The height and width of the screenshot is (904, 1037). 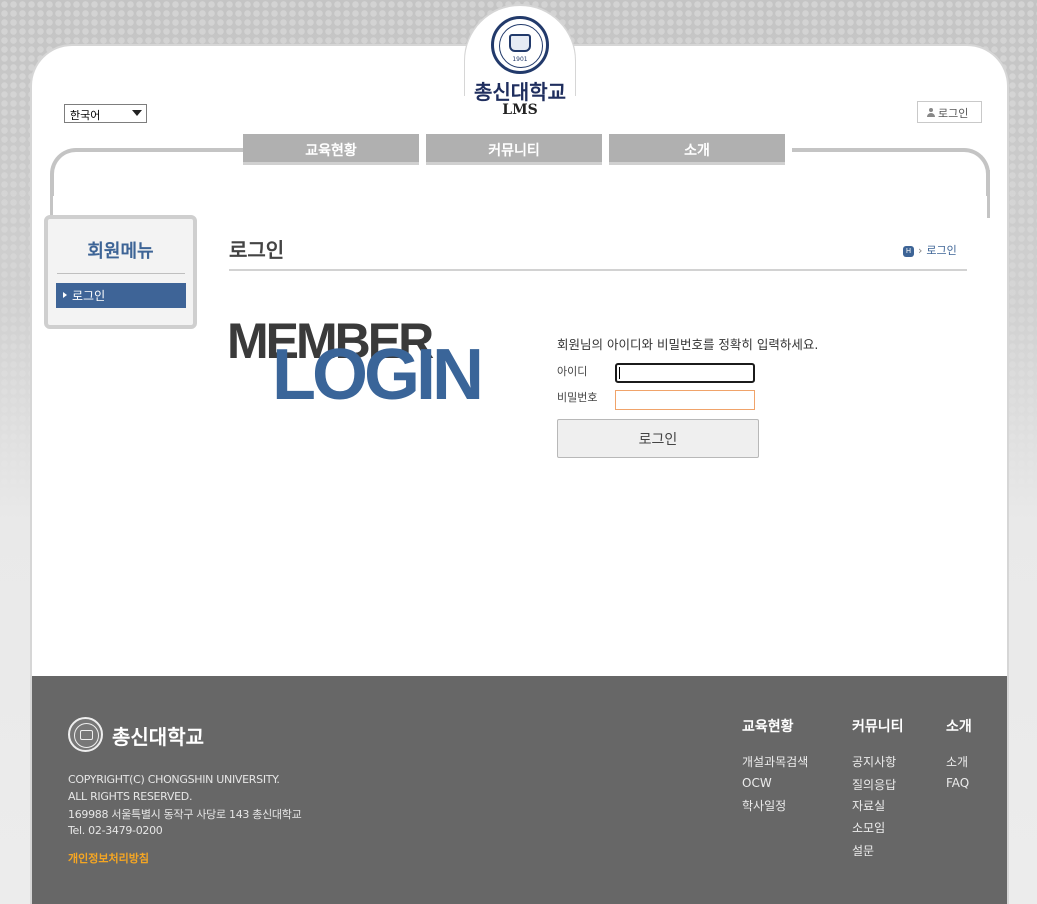 I want to click on privacy-policy-link: 개인정보처리방침, so click(x=108, y=858).